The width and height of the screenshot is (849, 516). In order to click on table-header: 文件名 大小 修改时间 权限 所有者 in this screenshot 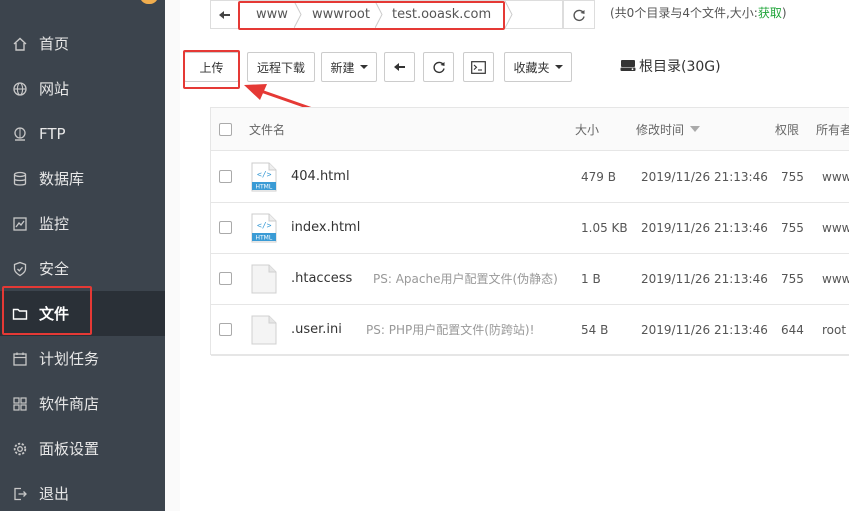, I will do `click(530, 129)`.